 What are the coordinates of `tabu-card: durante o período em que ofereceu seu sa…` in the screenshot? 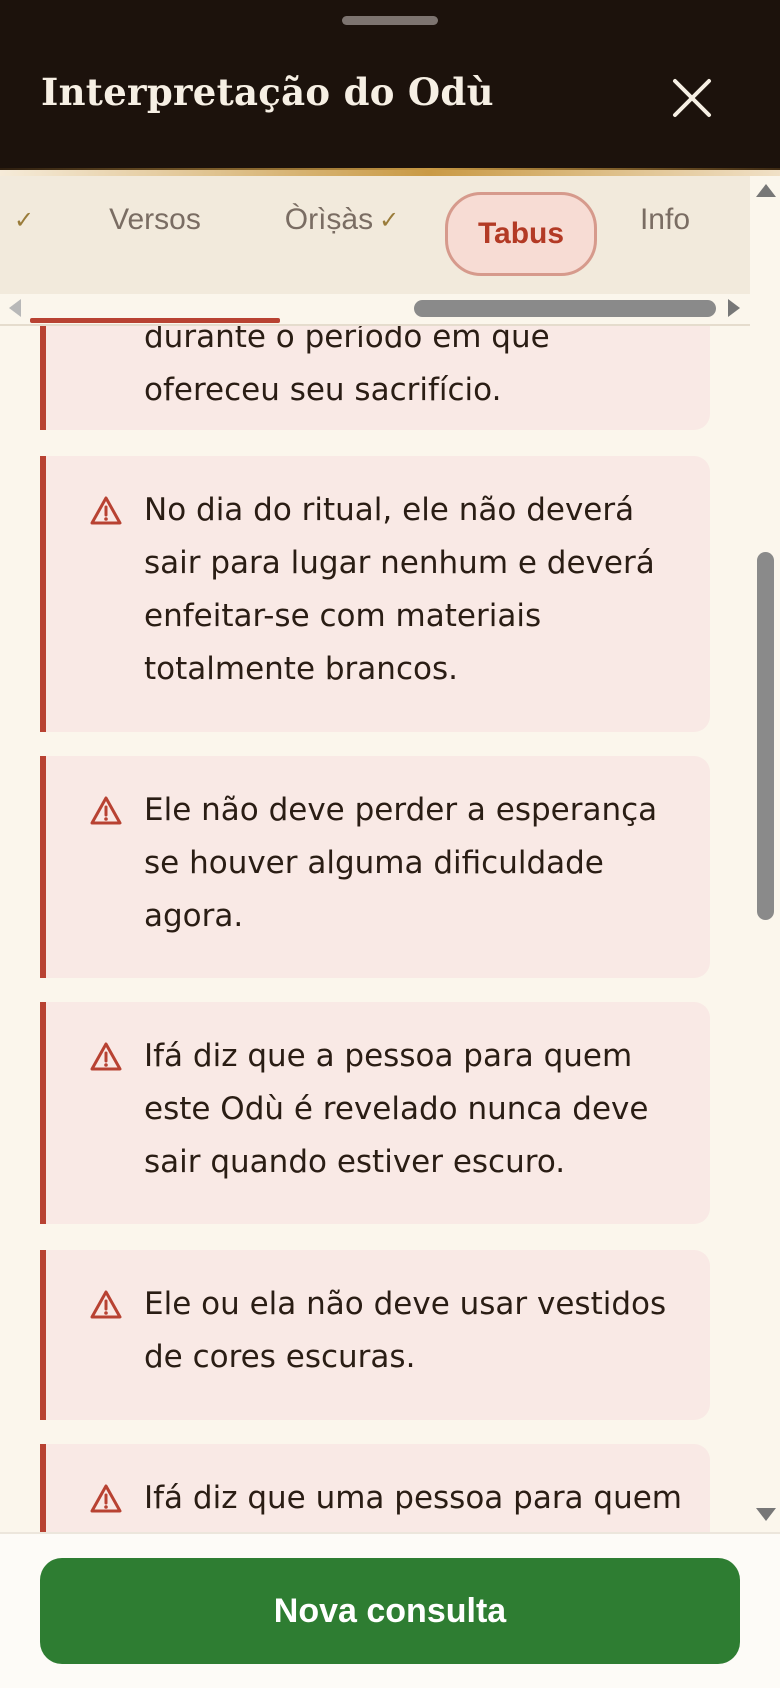 It's located at (375, 378).